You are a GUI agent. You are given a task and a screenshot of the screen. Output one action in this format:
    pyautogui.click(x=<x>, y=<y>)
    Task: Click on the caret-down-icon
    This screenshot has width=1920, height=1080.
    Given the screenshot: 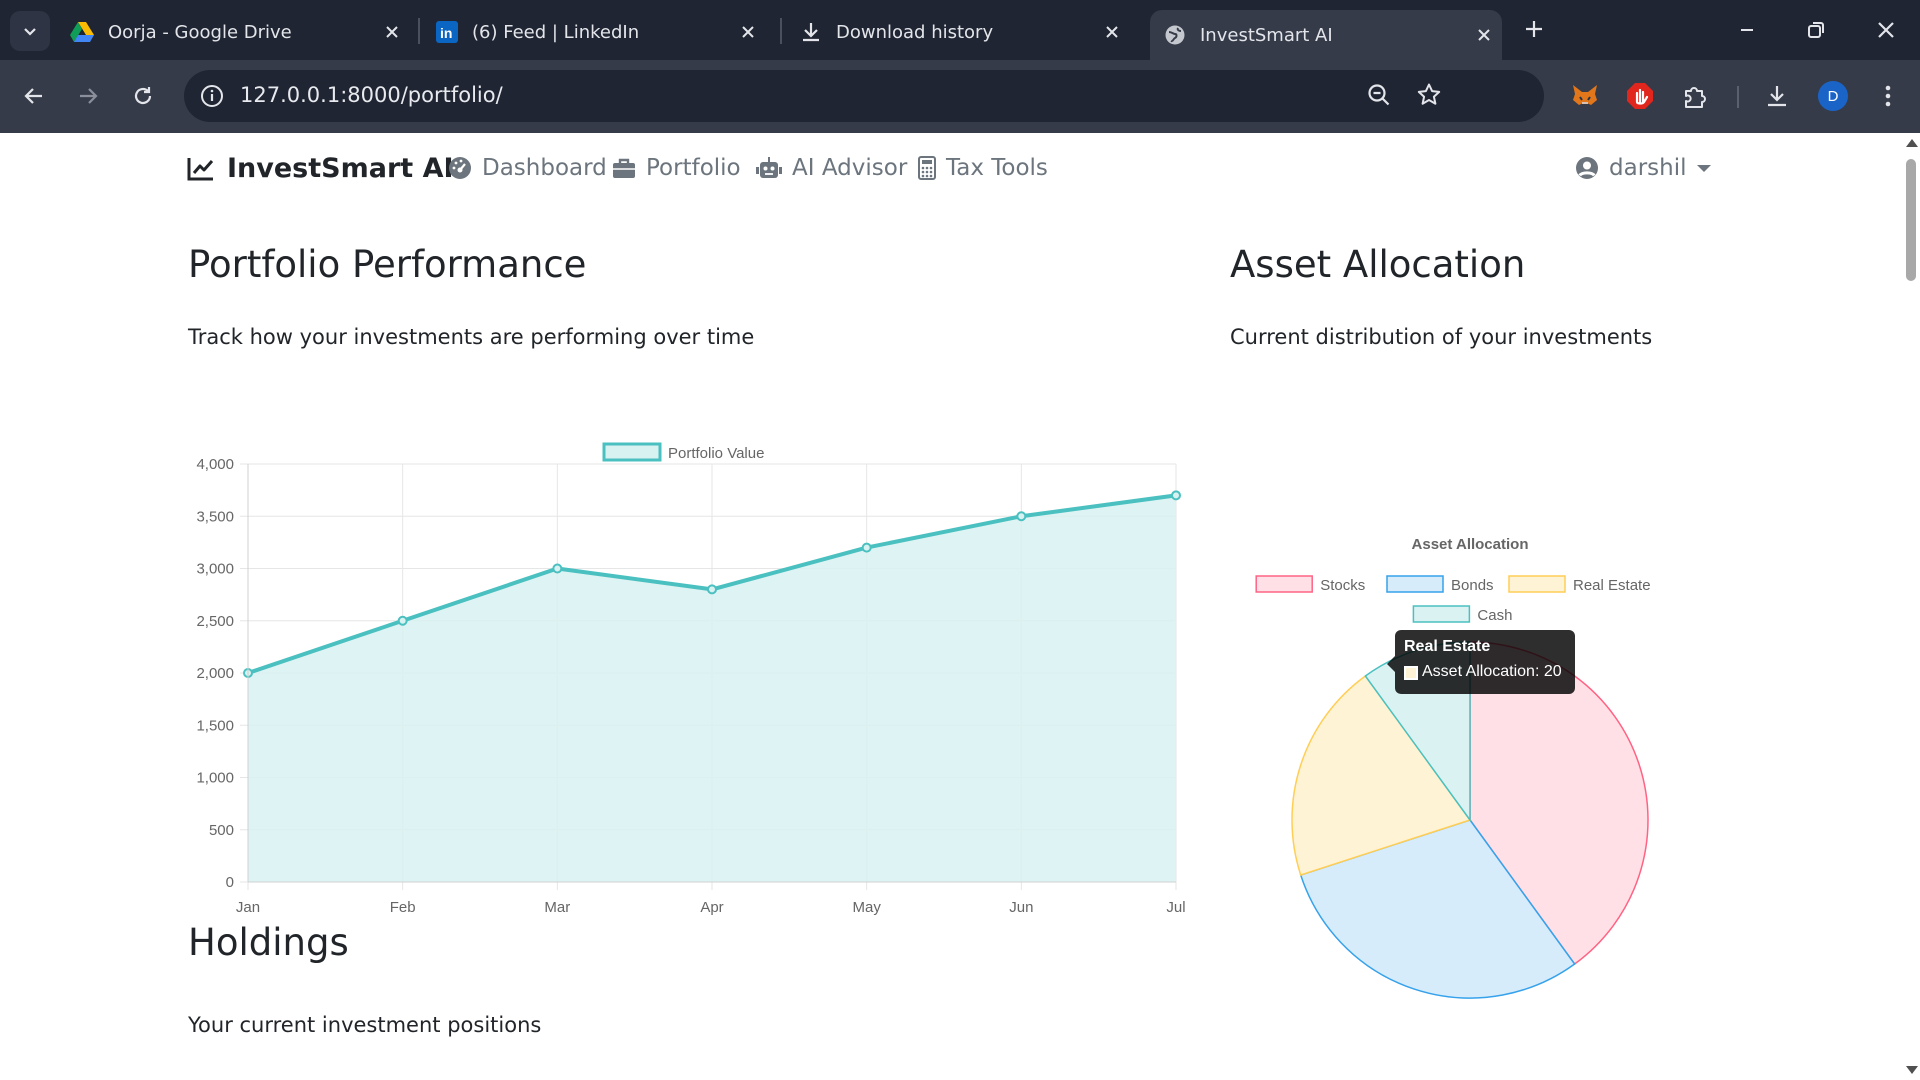 What is the action you would take?
    pyautogui.click(x=1703, y=168)
    